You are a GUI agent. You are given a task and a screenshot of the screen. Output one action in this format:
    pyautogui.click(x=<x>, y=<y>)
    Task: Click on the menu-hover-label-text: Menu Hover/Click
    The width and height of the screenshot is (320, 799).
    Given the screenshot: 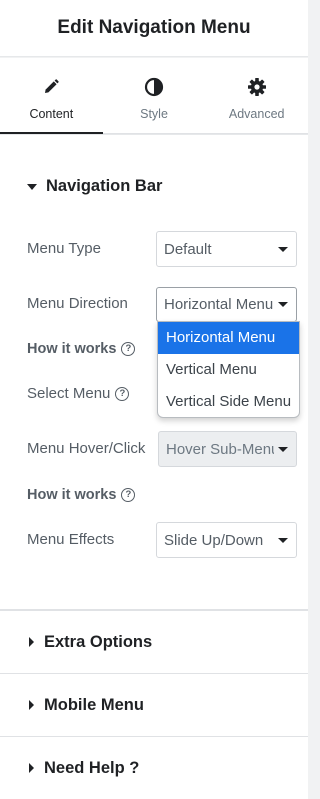 What is the action you would take?
    pyautogui.click(x=86, y=448)
    